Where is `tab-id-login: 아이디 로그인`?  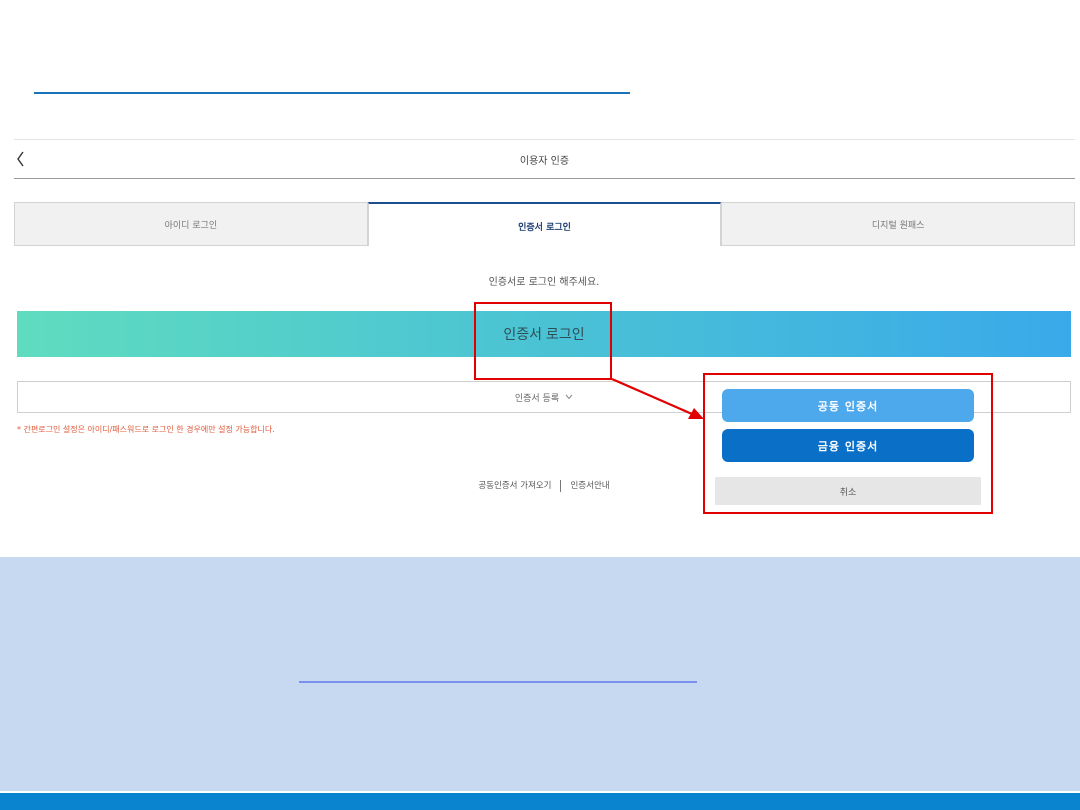
tab-id-login: 아이디 로그인 is located at coordinates (191, 224).